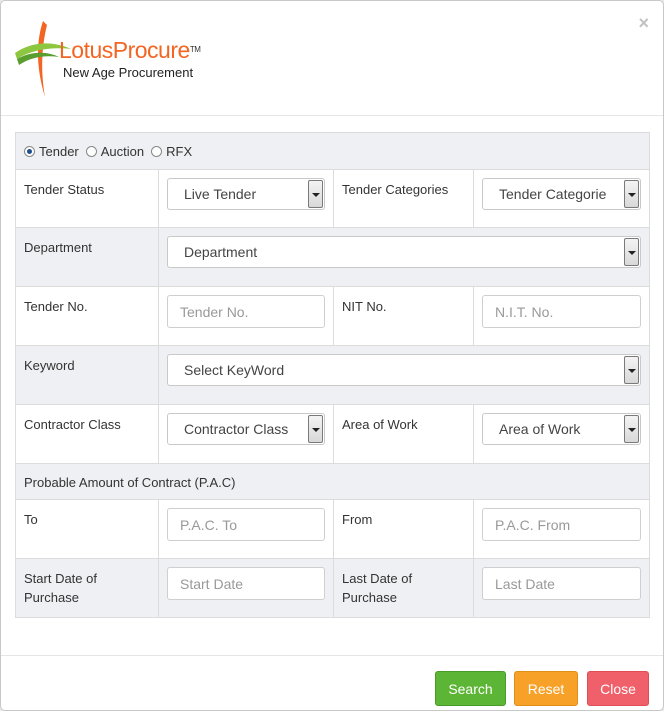  I want to click on start-date-label: Start Date of Purchase, so click(60, 588).